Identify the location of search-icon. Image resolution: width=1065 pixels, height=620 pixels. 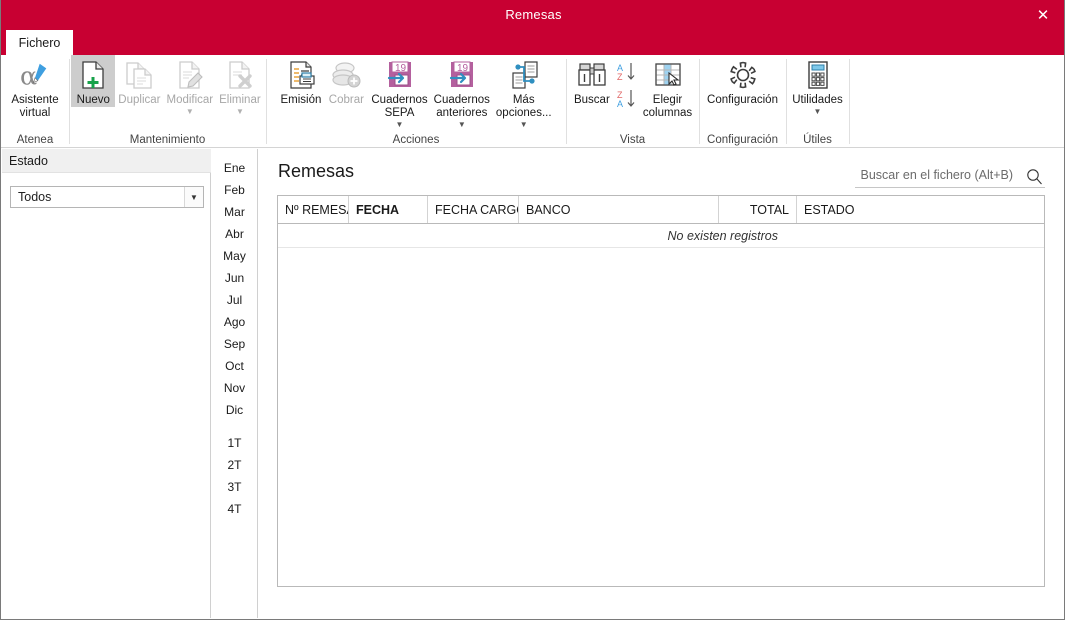
(1034, 176).